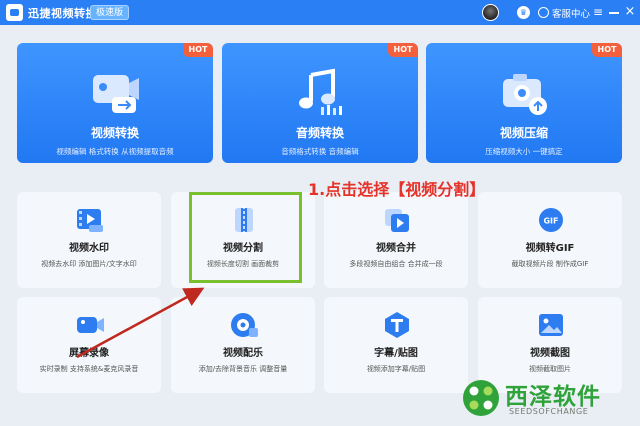 The image size is (640, 426). What do you see at coordinates (598, 12) in the screenshot?
I see `menu-icon: ≡` at bounding box center [598, 12].